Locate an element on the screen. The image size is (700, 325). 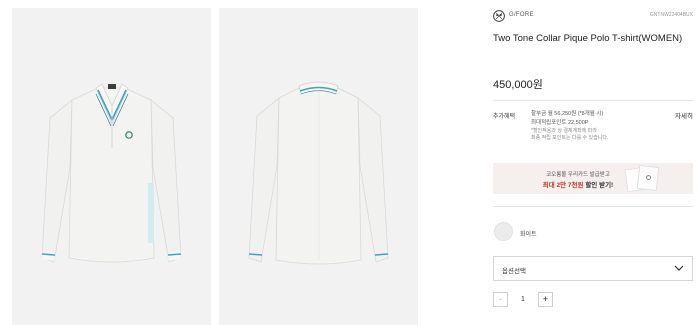
color-selector: 화이트 is located at coordinates (593, 232).